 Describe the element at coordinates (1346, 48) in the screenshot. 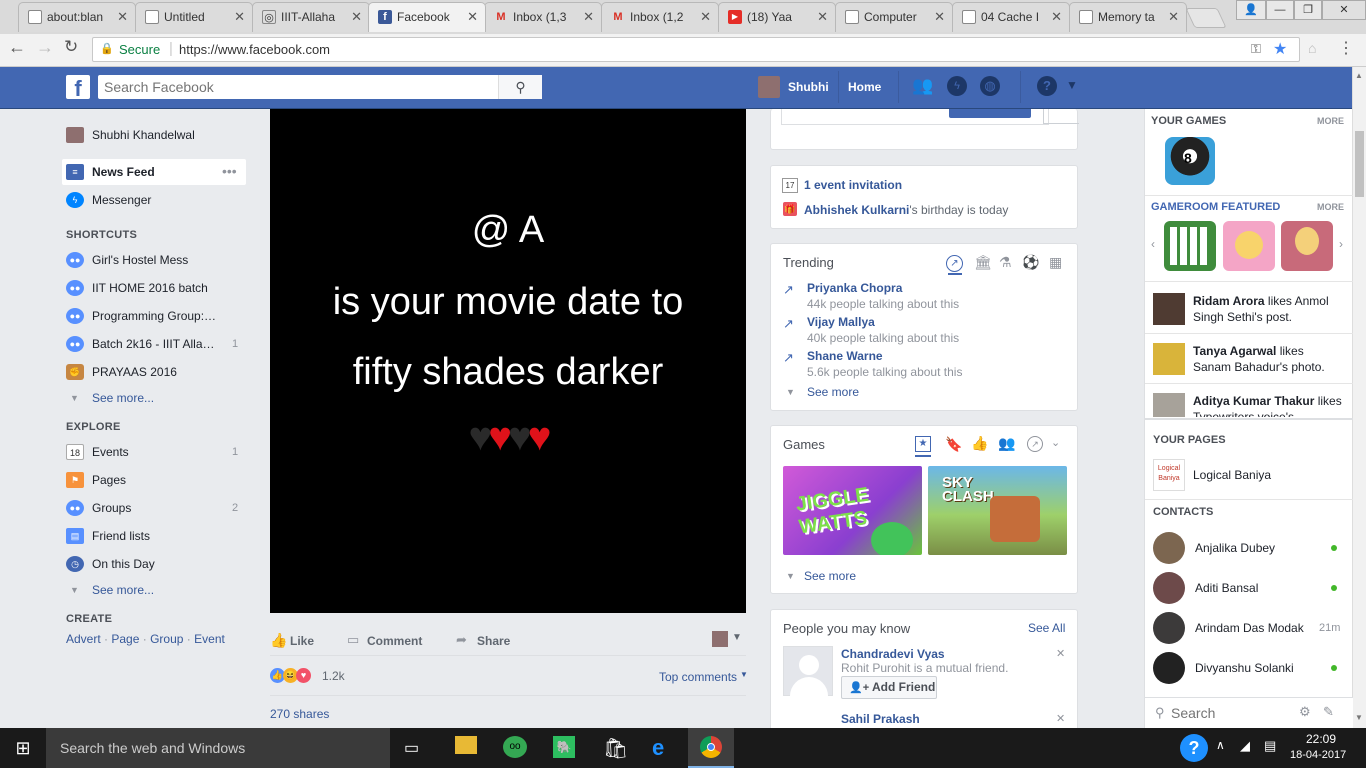

I see `menu-icon: ⋮` at that location.